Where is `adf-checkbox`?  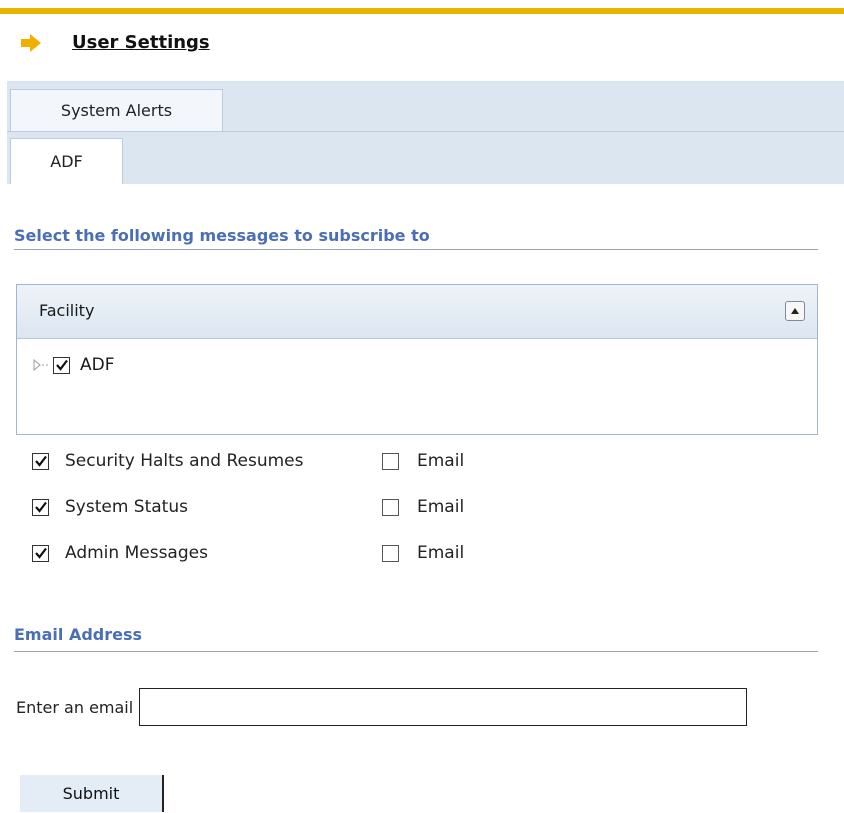
adf-checkbox is located at coordinates (61, 365).